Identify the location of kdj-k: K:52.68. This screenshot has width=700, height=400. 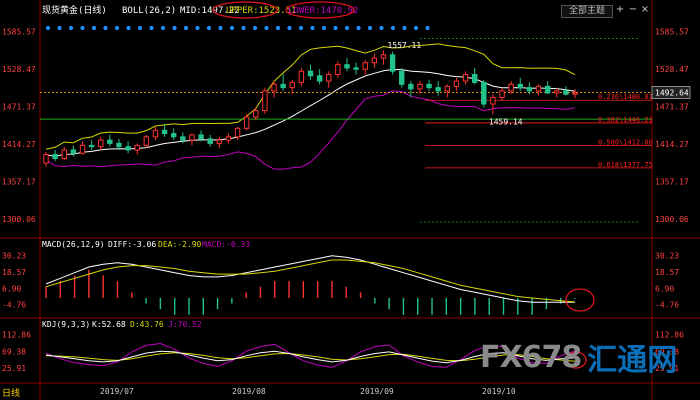
(109, 324).